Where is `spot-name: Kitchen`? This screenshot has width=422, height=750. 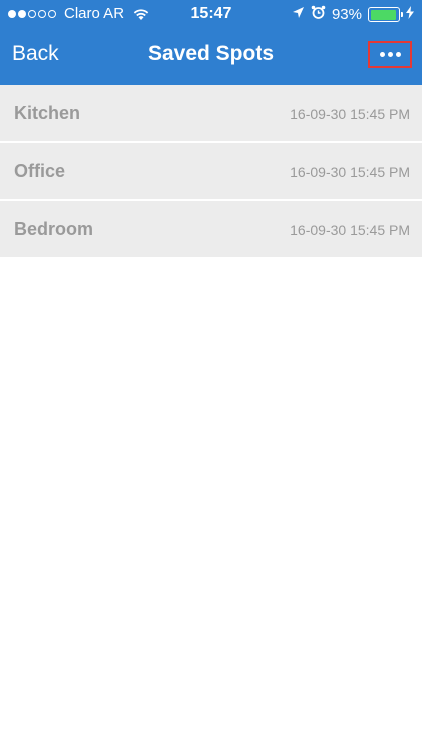 spot-name: Kitchen is located at coordinates (47, 113).